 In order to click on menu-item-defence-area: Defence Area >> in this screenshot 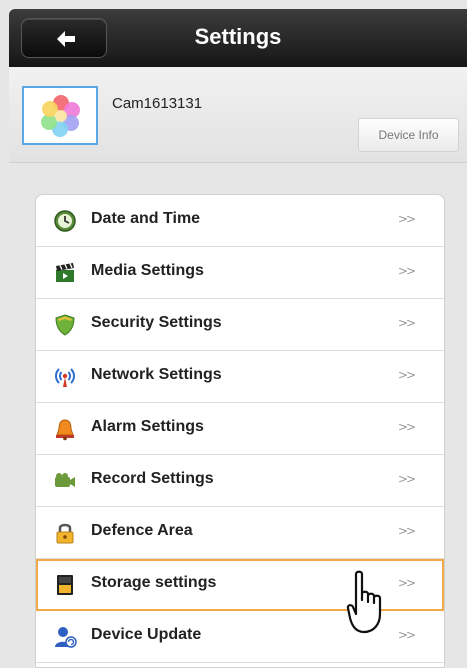, I will do `click(240, 533)`.